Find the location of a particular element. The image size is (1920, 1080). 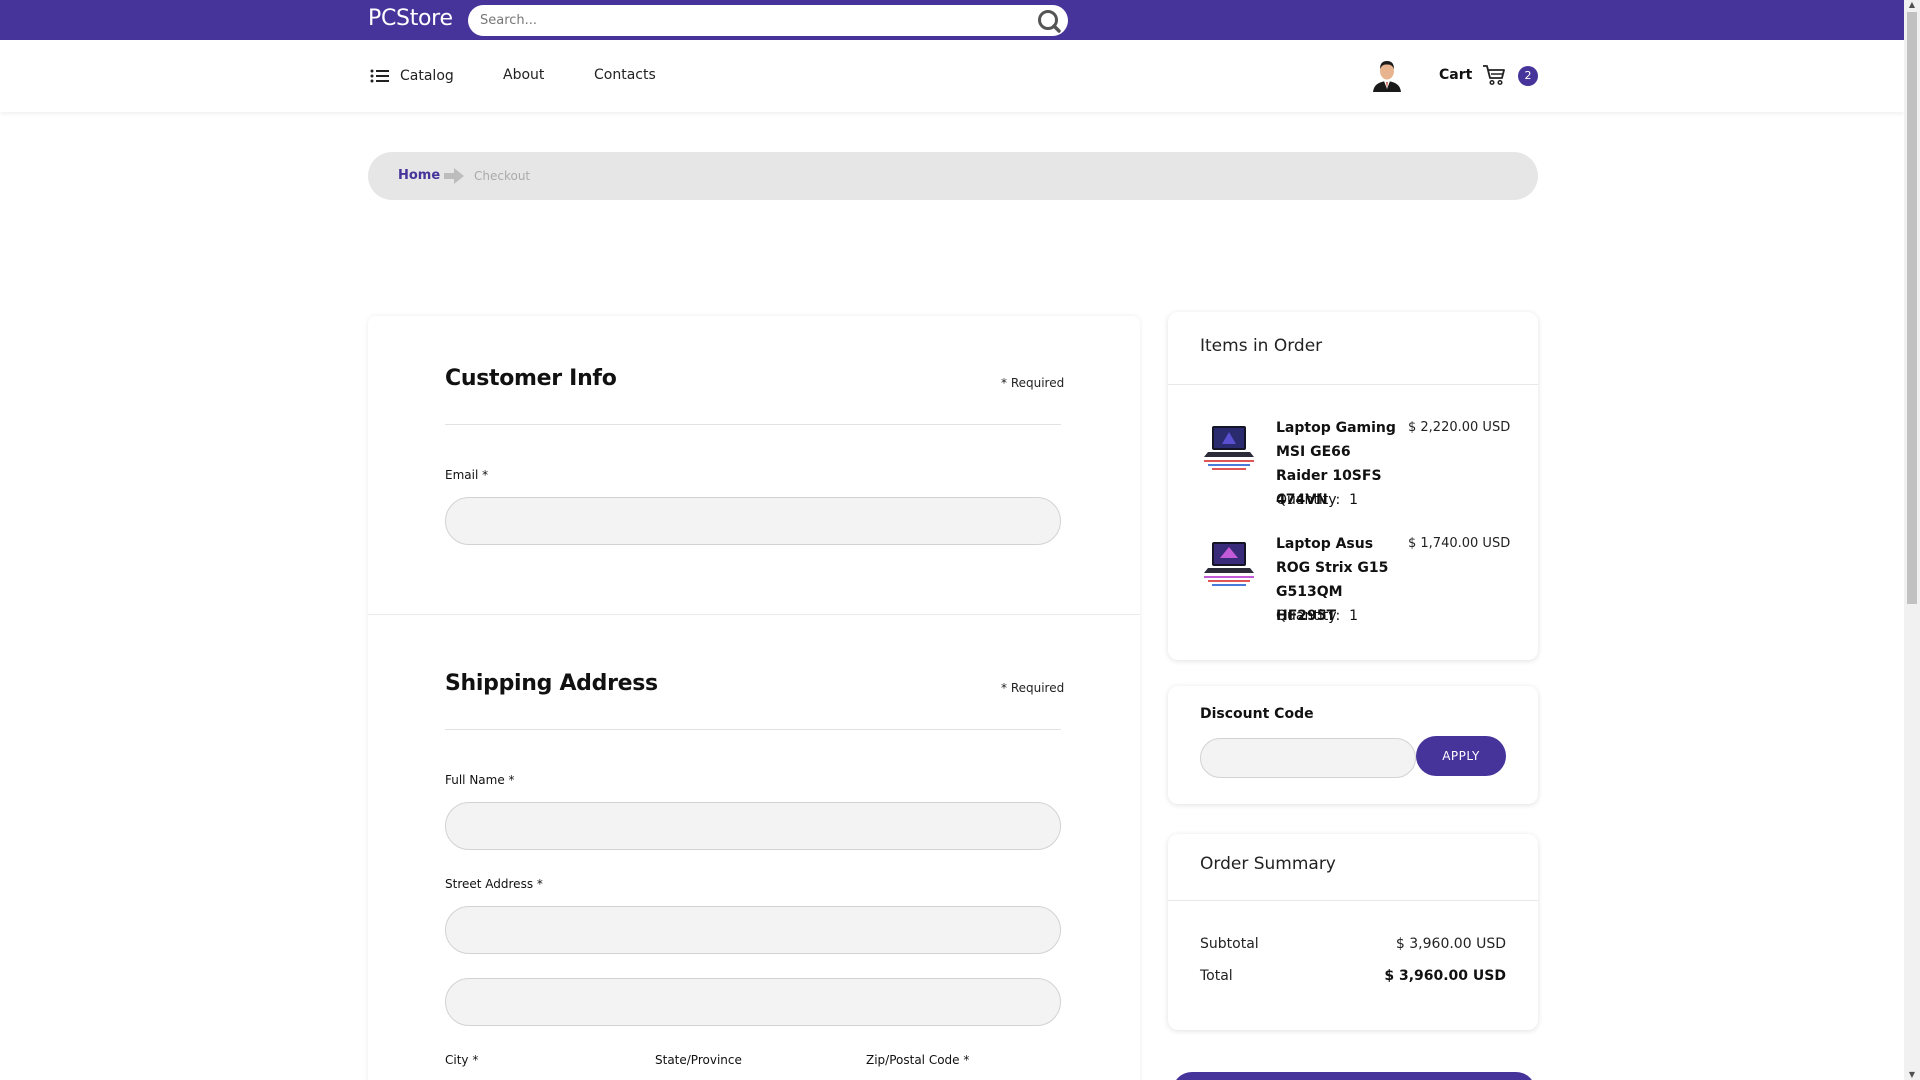

place-order-button is located at coordinates (1354, 1076).